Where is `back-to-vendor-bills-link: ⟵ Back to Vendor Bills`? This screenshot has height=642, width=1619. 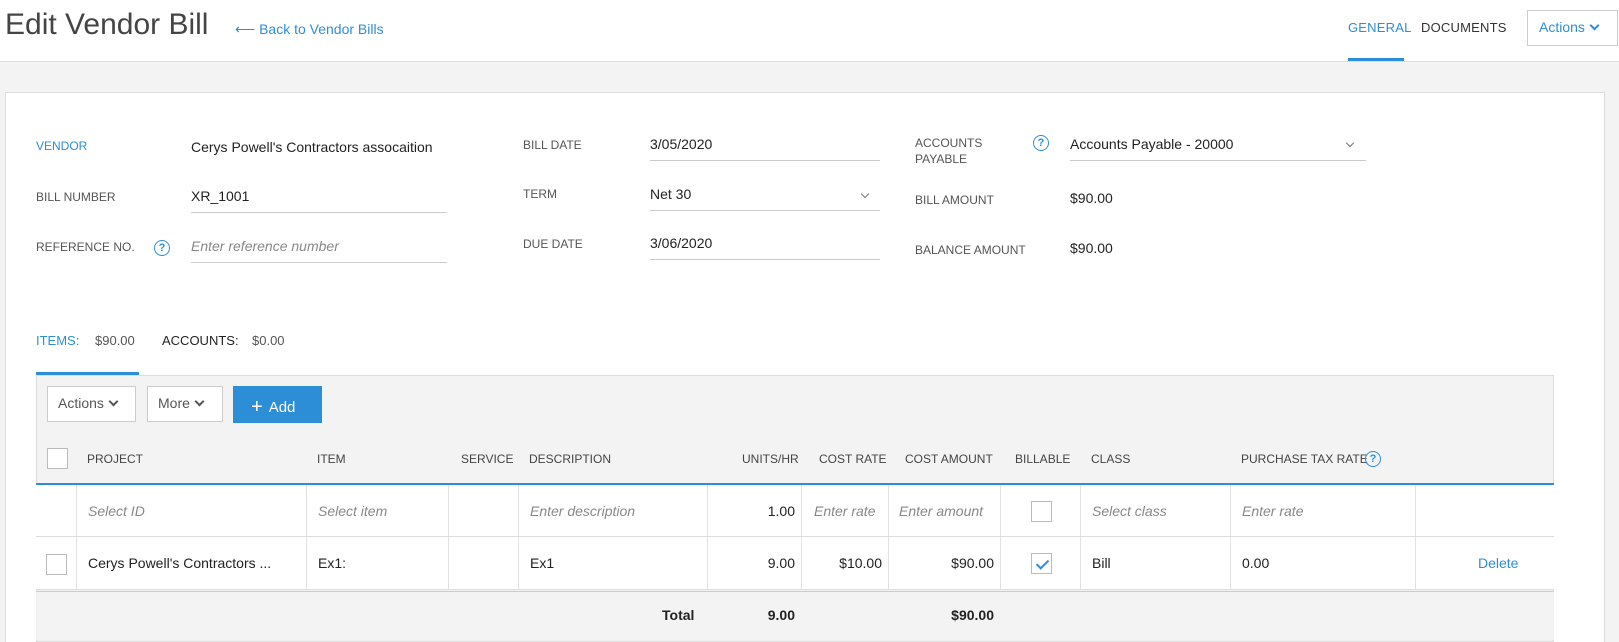 back-to-vendor-bills-link: ⟵ Back to Vendor Bills is located at coordinates (309, 29).